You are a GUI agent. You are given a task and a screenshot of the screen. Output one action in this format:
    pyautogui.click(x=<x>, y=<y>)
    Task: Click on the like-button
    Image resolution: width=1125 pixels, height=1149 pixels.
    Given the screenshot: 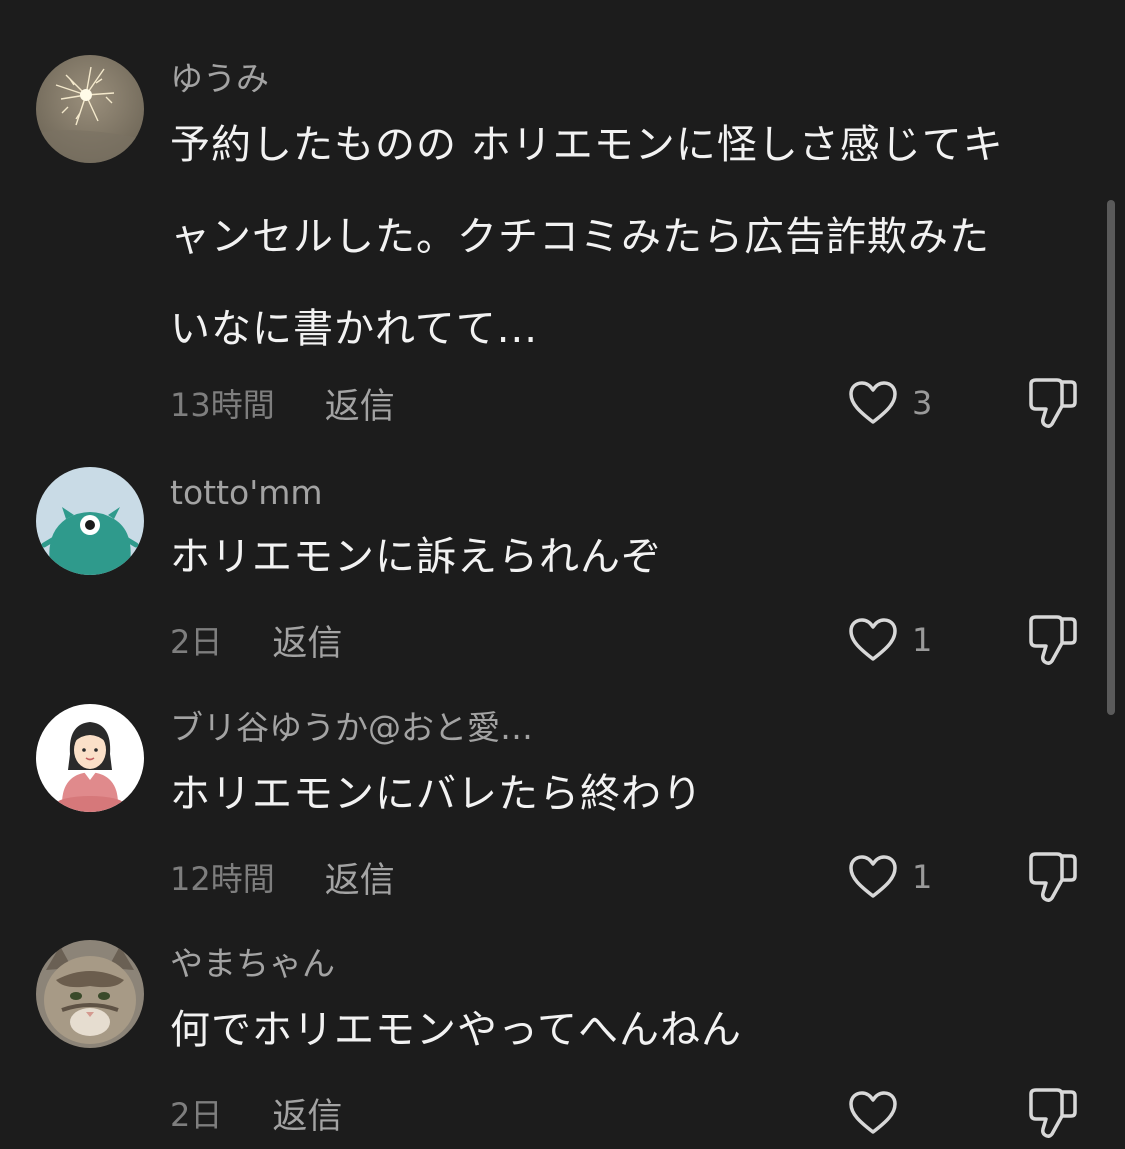 What is the action you would take?
    pyautogui.click(x=890, y=1113)
    